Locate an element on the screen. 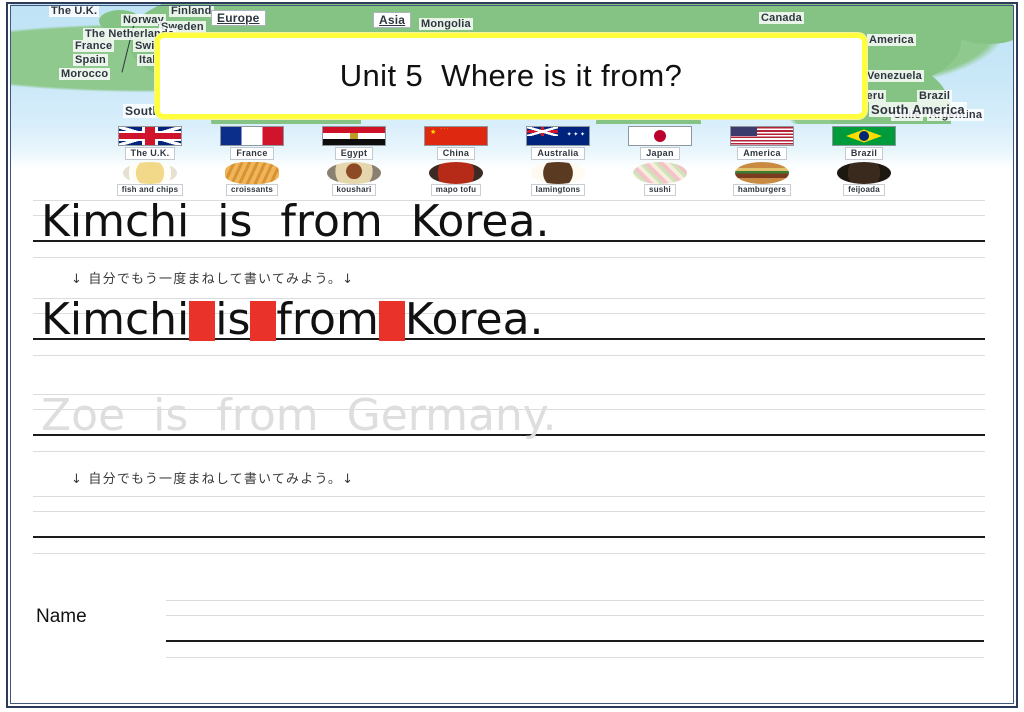 This screenshot has width=1024, height=712. country-cell-japan: Japan sushi is located at coordinates (660, 161).